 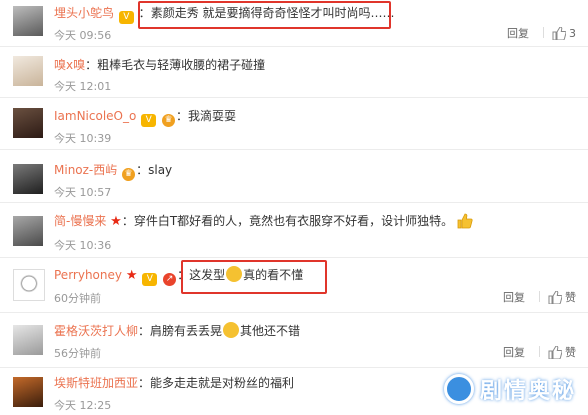 I want to click on username-link: IamNicoleO_o, so click(x=95, y=116).